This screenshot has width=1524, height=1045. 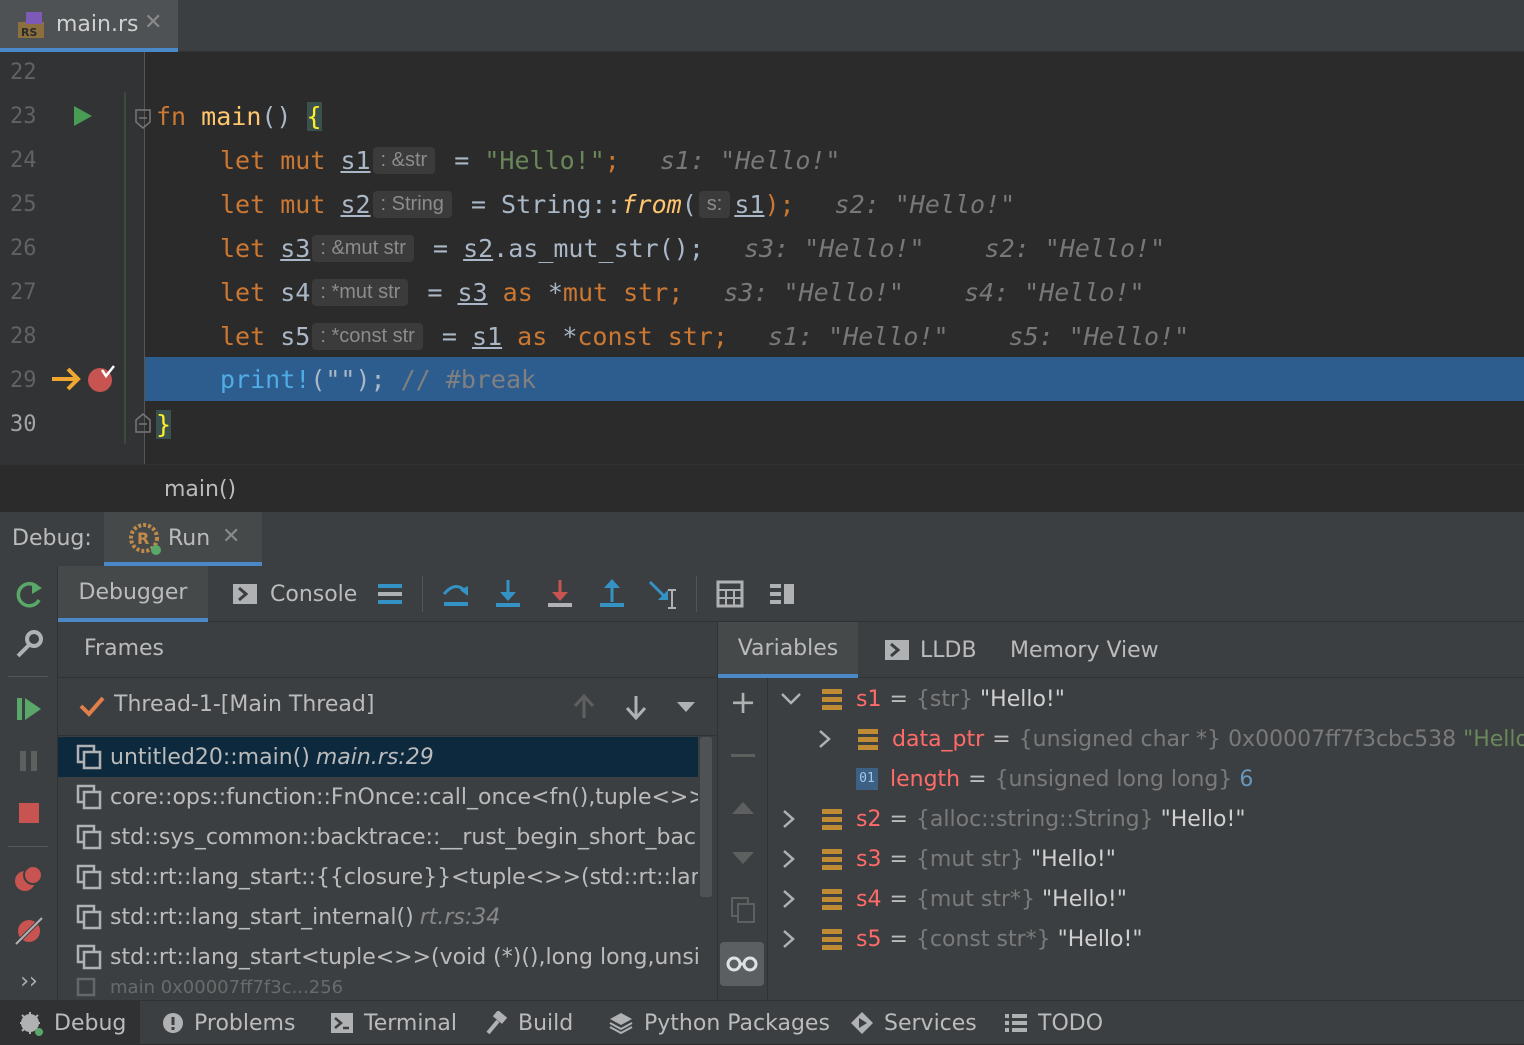 I want to click on frame-row: std::rt::lang_start_internal() rt.rs:34, so click(x=378, y=917).